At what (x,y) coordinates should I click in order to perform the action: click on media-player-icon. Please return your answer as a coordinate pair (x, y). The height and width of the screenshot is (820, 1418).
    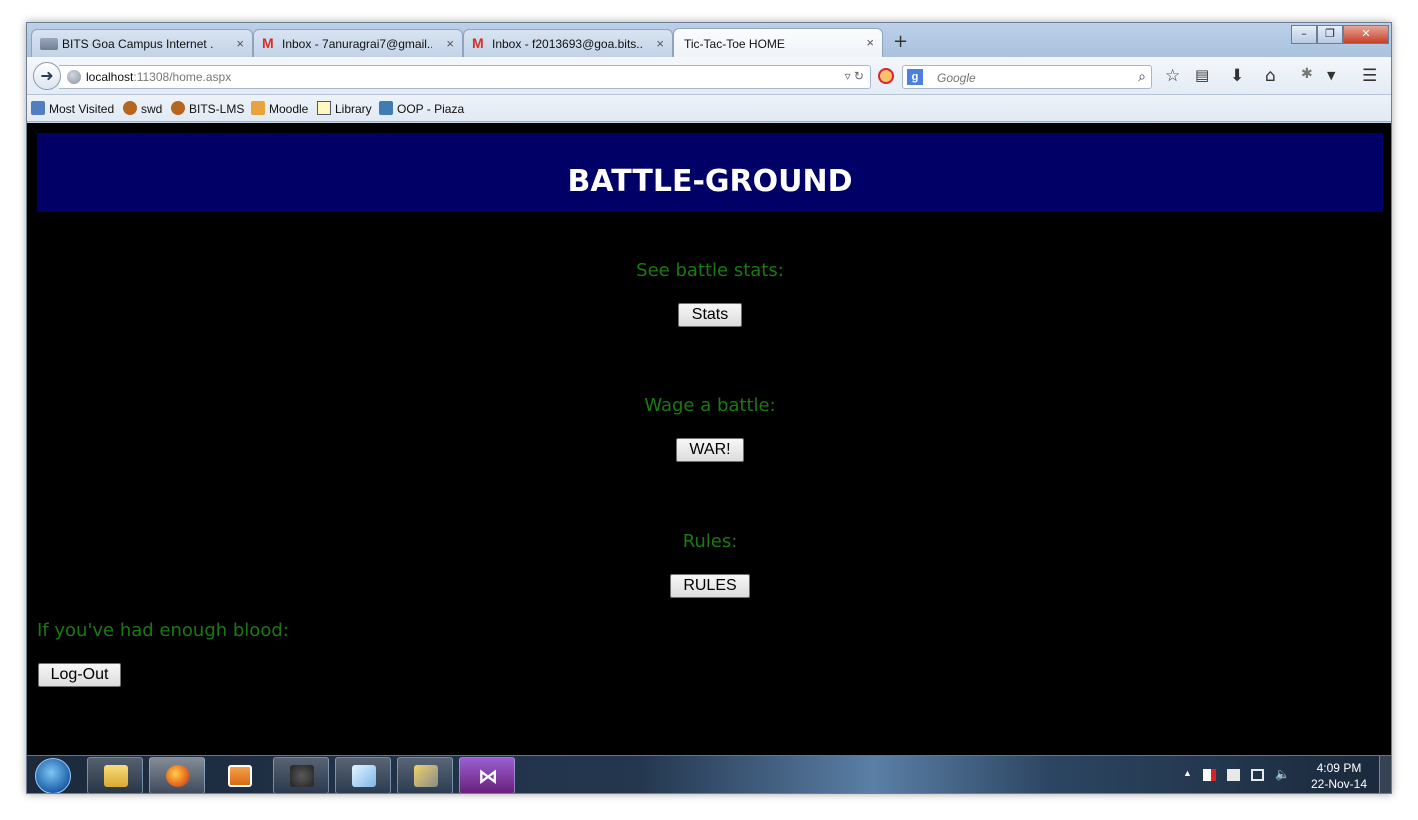
    Looking at the image, I should click on (240, 776).